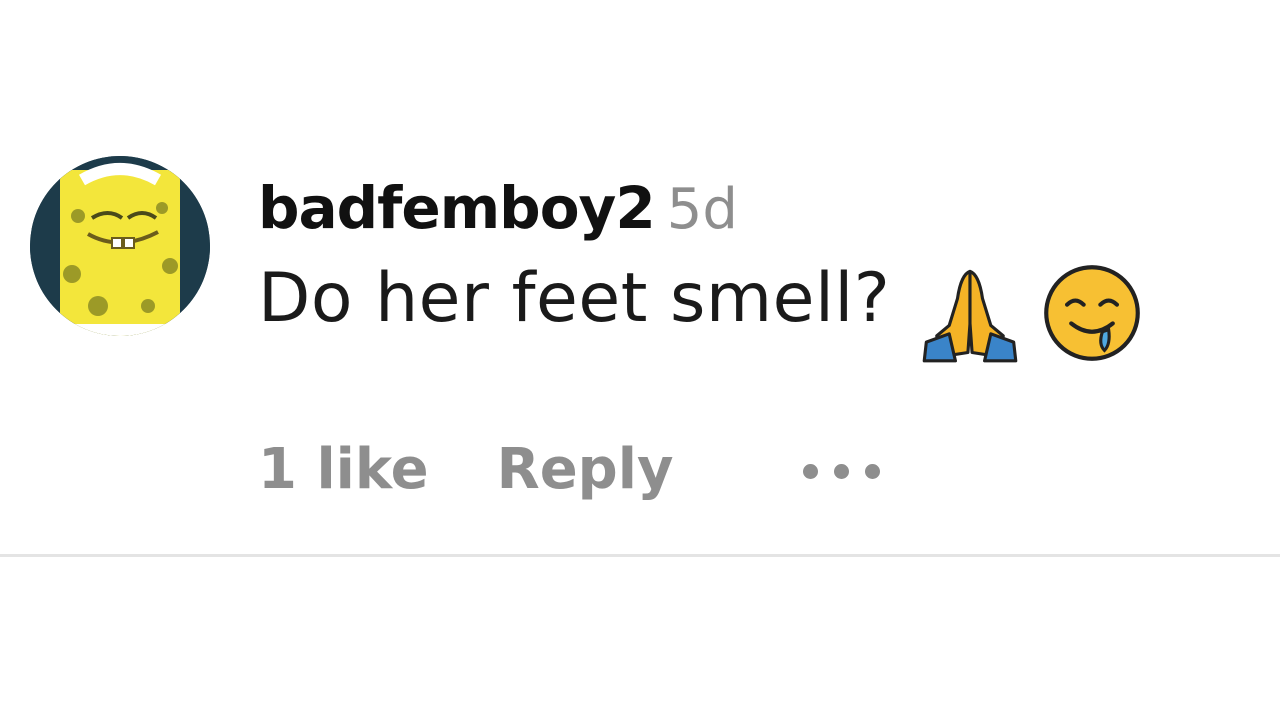 The height and width of the screenshot is (720, 1280). I want to click on drooling-face-emoji, so click(1092, 313).